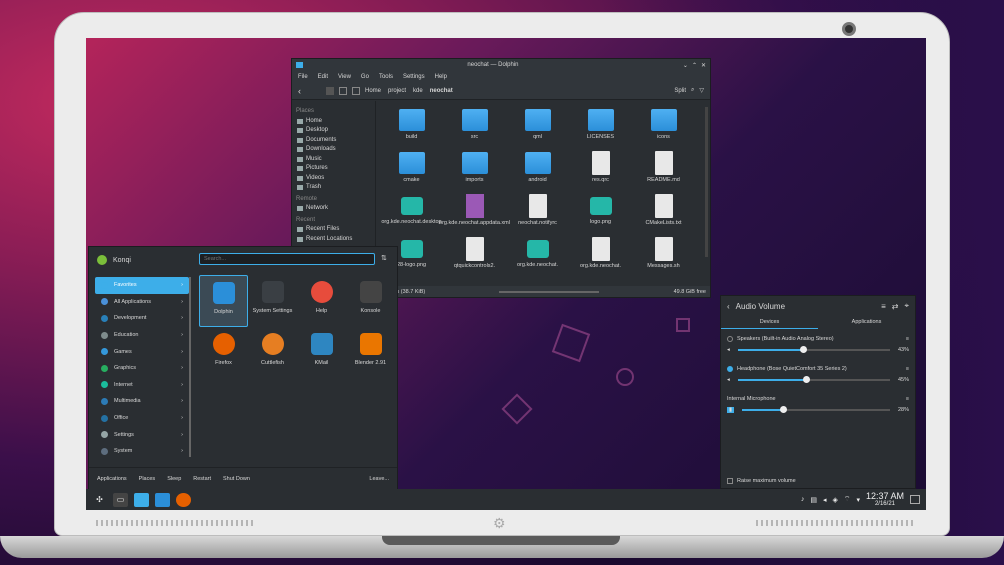 The height and width of the screenshot is (565, 1004). Describe the element at coordinates (731, 409) in the screenshot. I see `microphone-icon: ▮` at that location.